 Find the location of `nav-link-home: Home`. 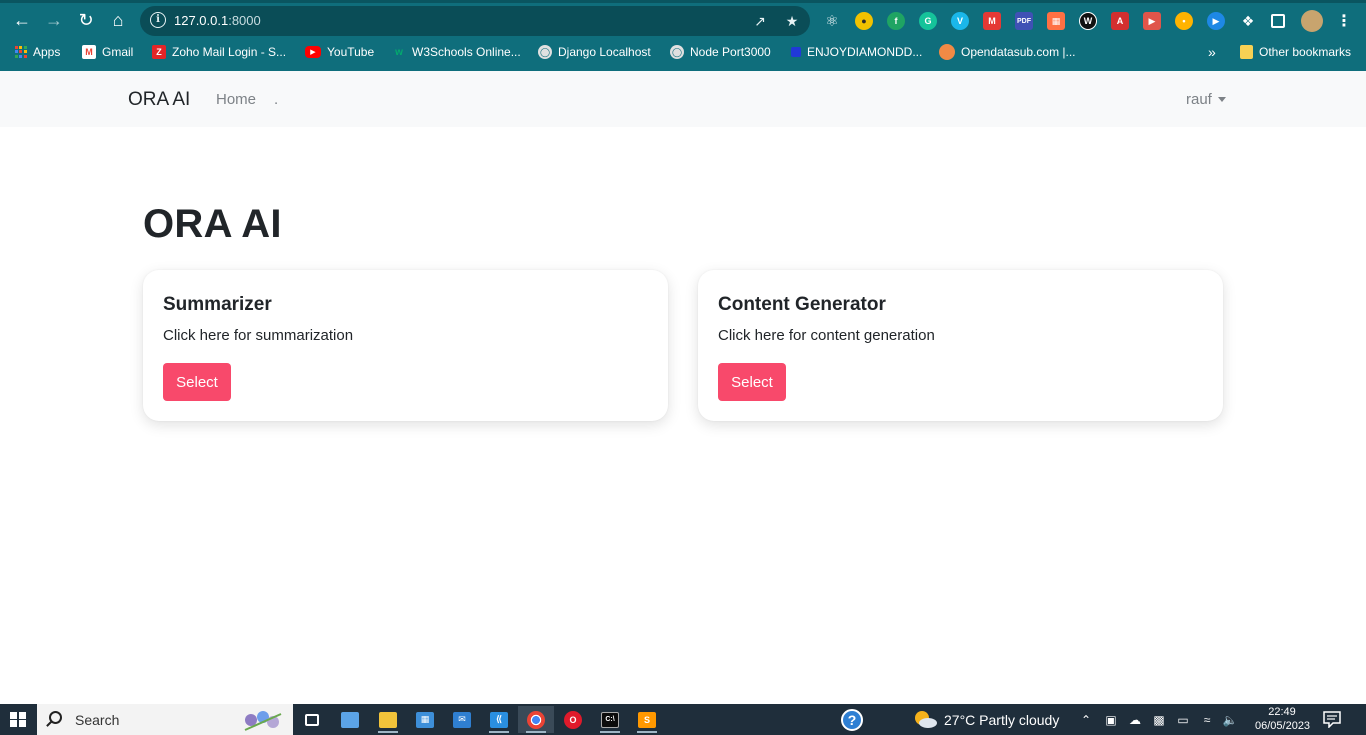

nav-link-home: Home is located at coordinates (236, 99).